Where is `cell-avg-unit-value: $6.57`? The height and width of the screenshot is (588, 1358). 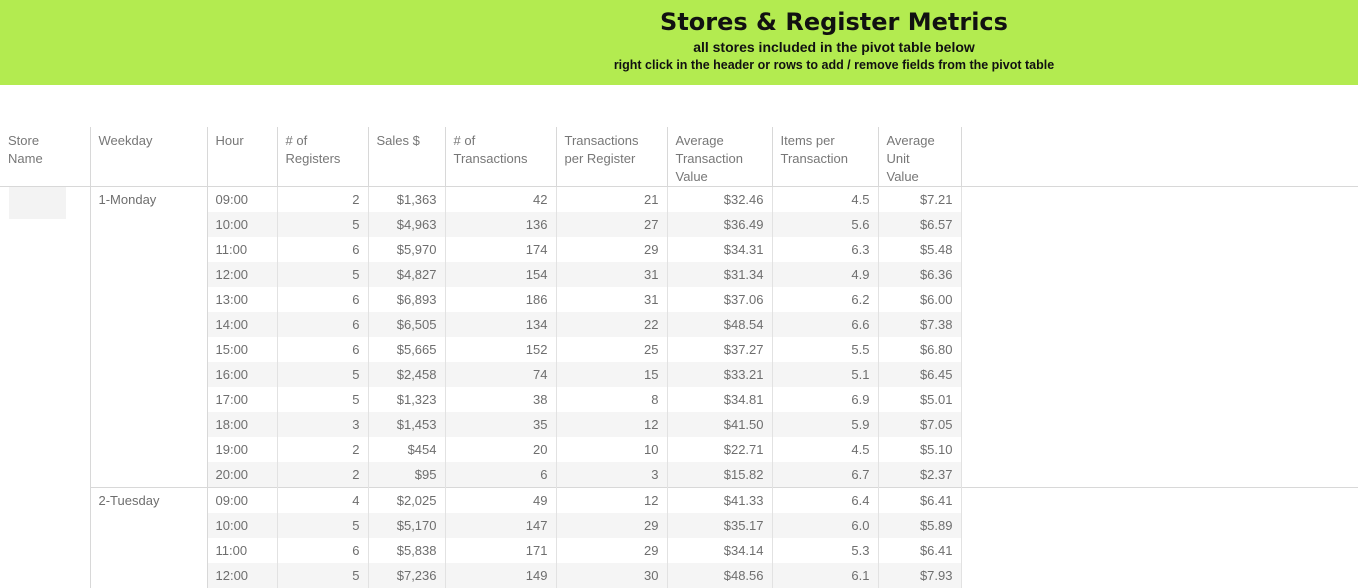 cell-avg-unit-value: $6.57 is located at coordinates (919, 224).